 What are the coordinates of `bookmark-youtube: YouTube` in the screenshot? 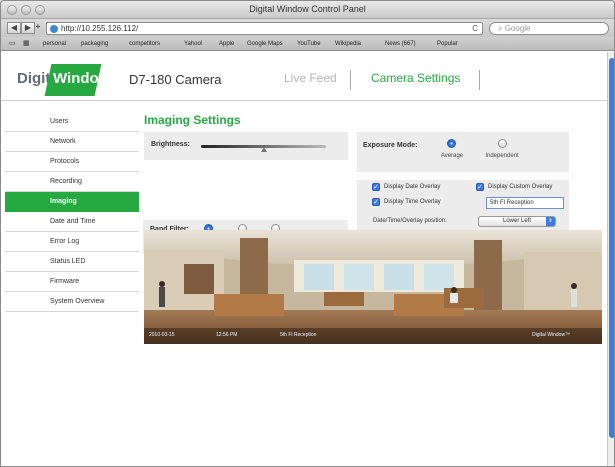 It's located at (309, 44).